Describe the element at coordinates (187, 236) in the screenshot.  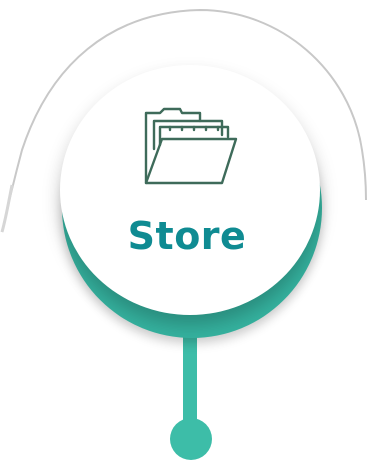
I see `node-label: Store` at that location.